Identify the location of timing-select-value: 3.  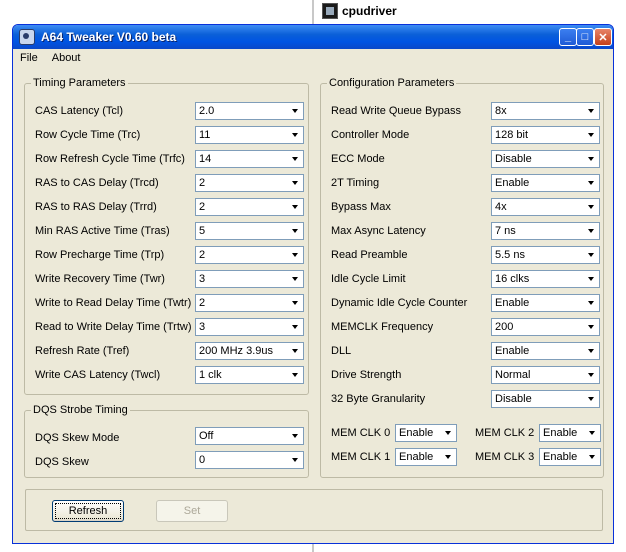
(202, 279).